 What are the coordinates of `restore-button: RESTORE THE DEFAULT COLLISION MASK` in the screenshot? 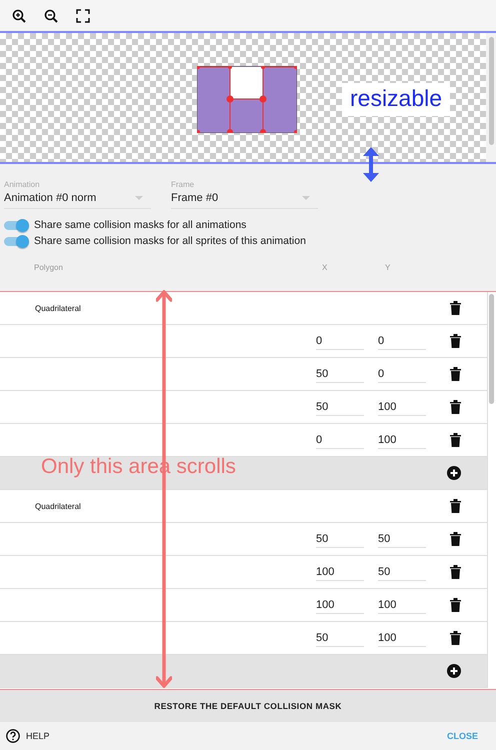 It's located at (248, 705).